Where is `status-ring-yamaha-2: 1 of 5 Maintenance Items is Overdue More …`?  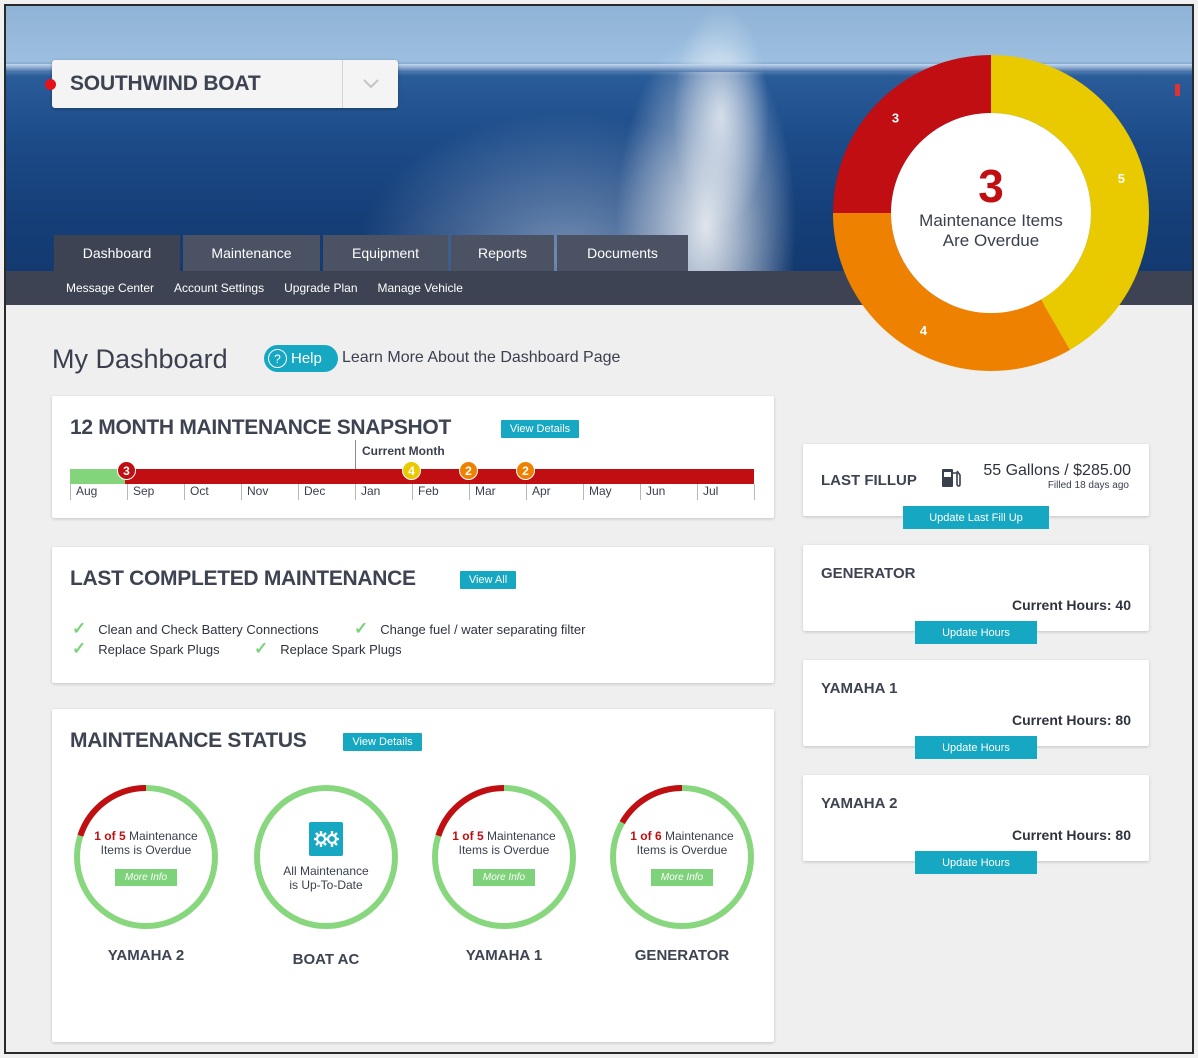 status-ring-yamaha-2: 1 of 5 Maintenance Items is Overdue More … is located at coordinates (146, 857).